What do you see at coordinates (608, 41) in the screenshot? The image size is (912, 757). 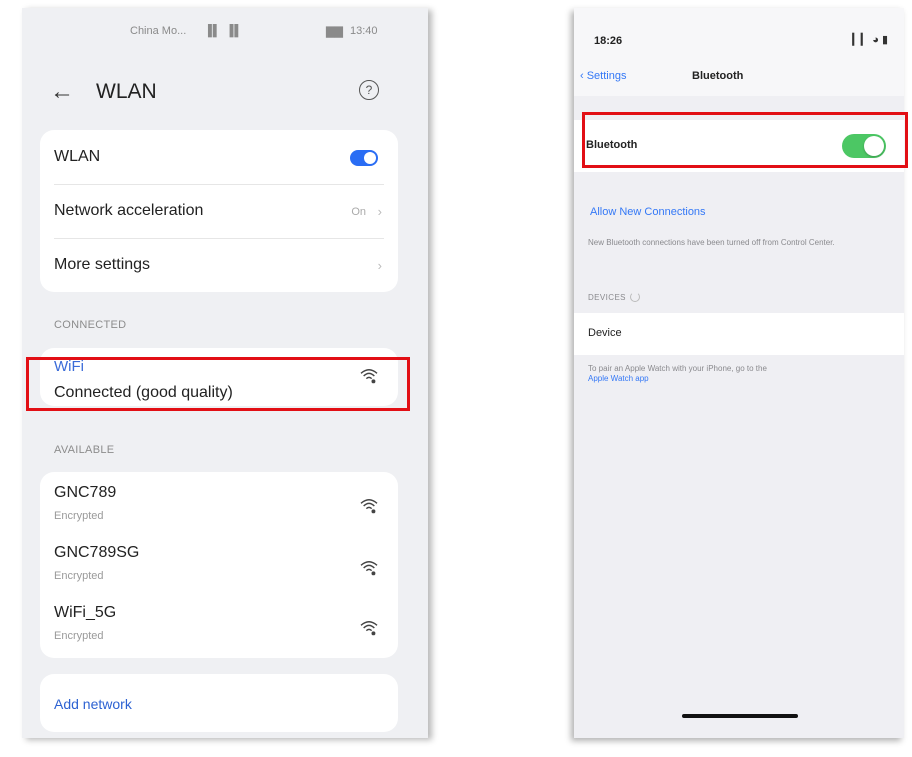 I see `status-time: 18:26` at bounding box center [608, 41].